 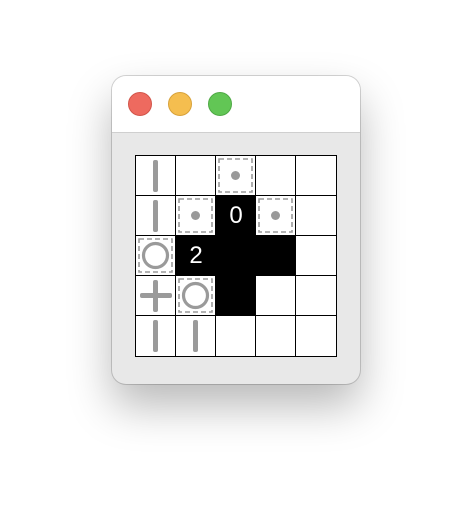 I want to click on clue-number: 2, so click(x=196, y=255).